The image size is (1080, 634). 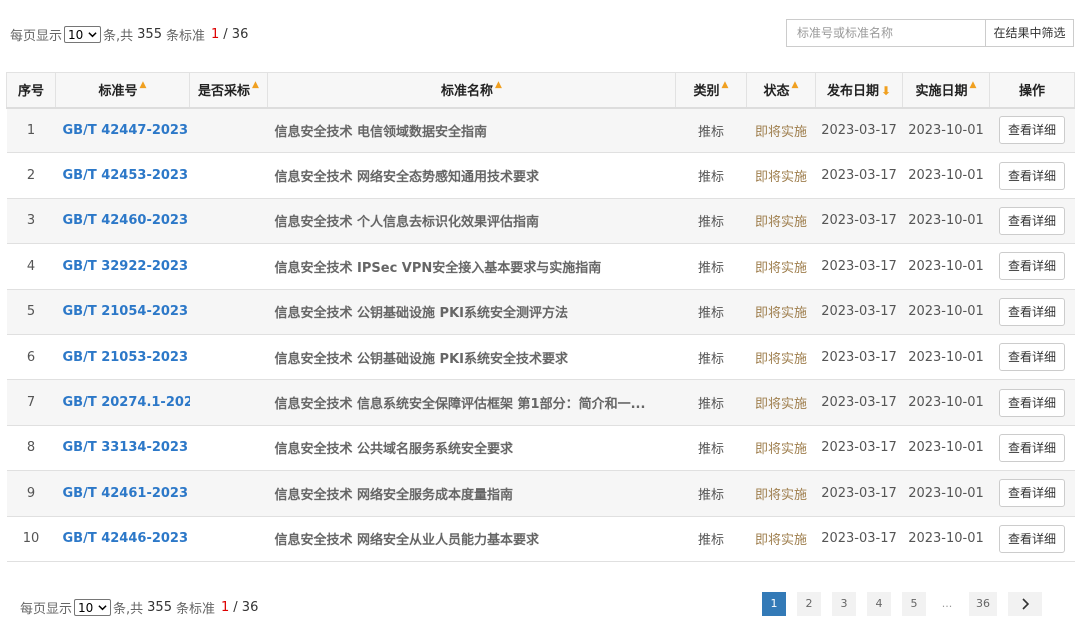 What do you see at coordinates (886, 91) in the screenshot?
I see `sort-down-arrow-icon: ⬇` at bounding box center [886, 91].